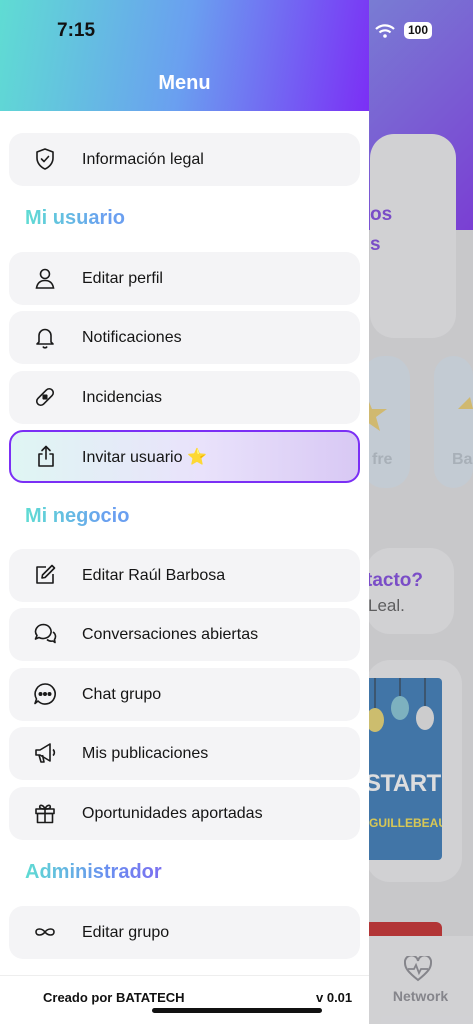  What do you see at coordinates (154, 575) in the screenshot?
I see `menu-item-label: Editar Raúl Barbosa` at bounding box center [154, 575].